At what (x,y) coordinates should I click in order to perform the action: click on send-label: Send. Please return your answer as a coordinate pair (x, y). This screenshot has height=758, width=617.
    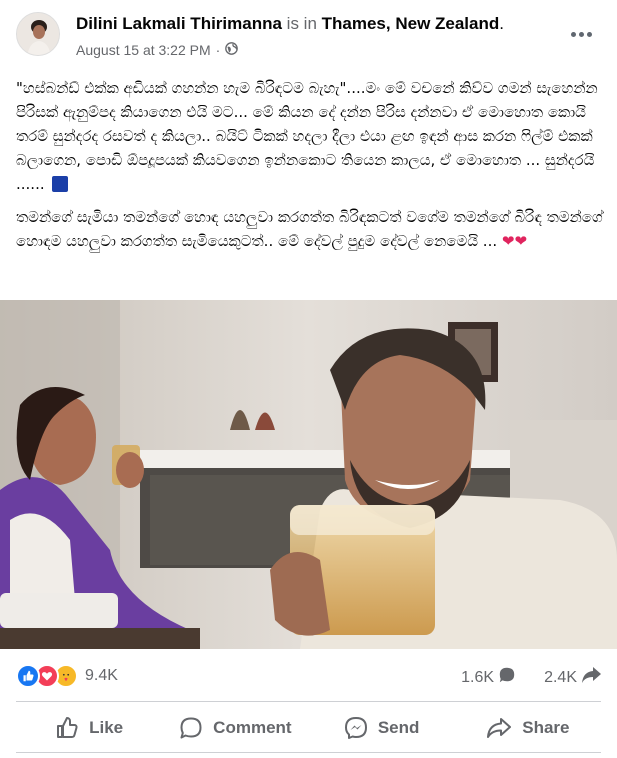
    Looking at the image, I should click on (398, 727).